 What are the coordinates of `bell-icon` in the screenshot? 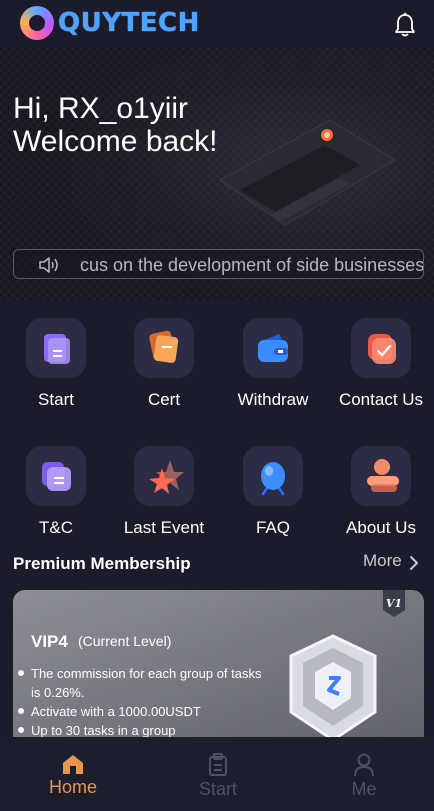 It's located at (405, 25).